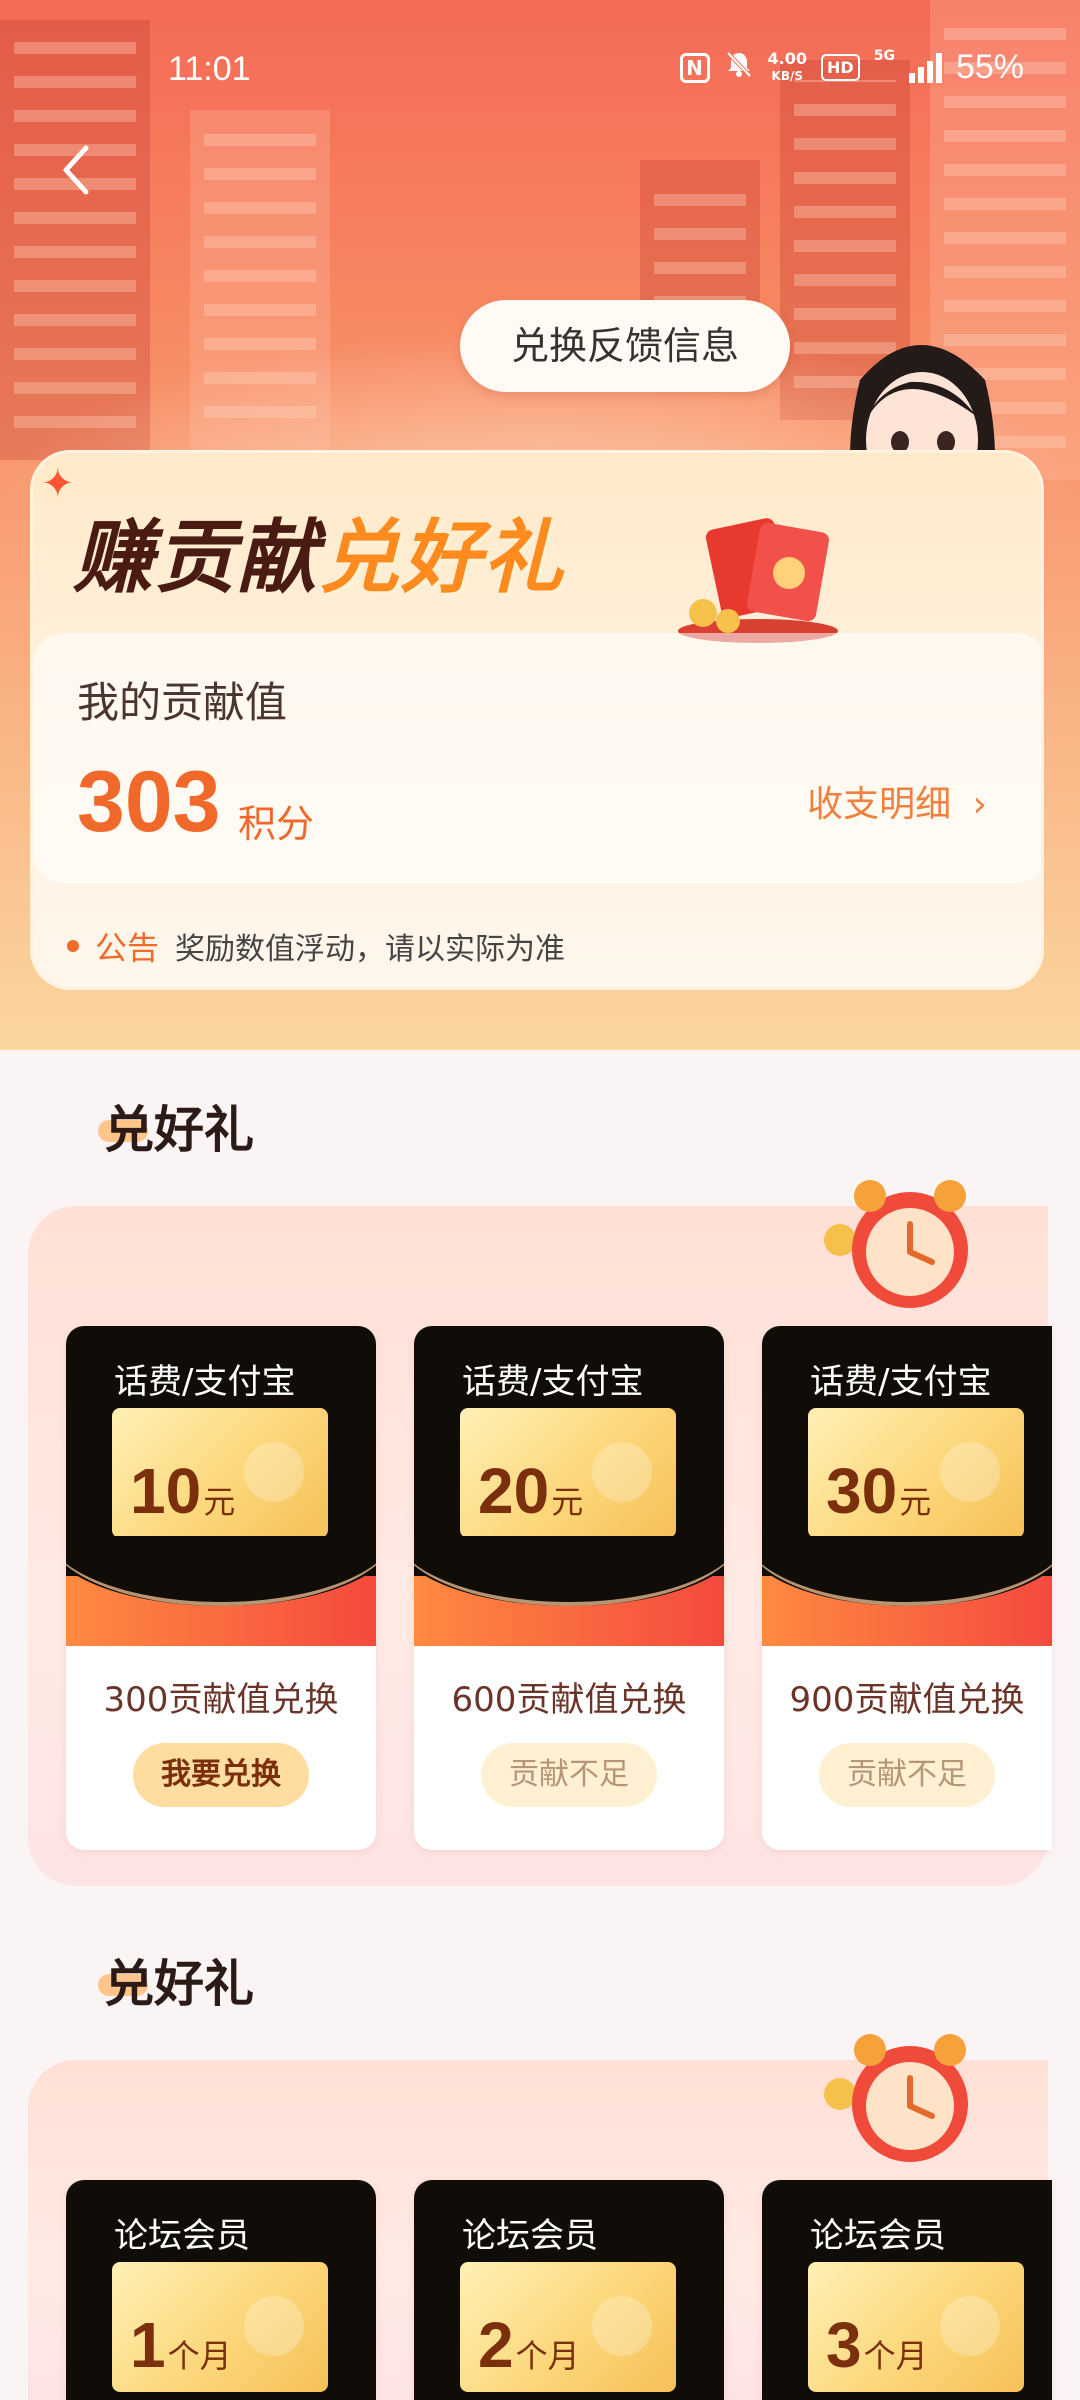 The image size is (1080, 2400). I want to click on contribution-value: 303, so click(149, 802).